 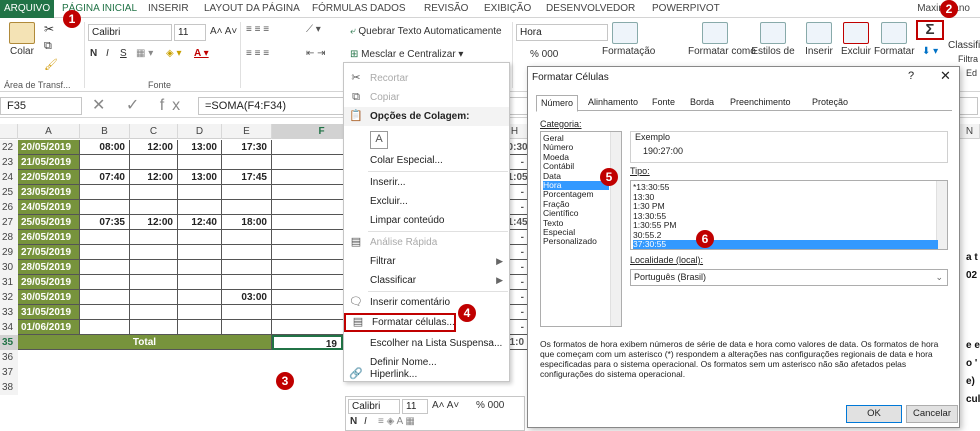 What do you see at coordinates (9, 357) in the screenshot?
I see `row-header: 36` at bounding box center [9, 357].